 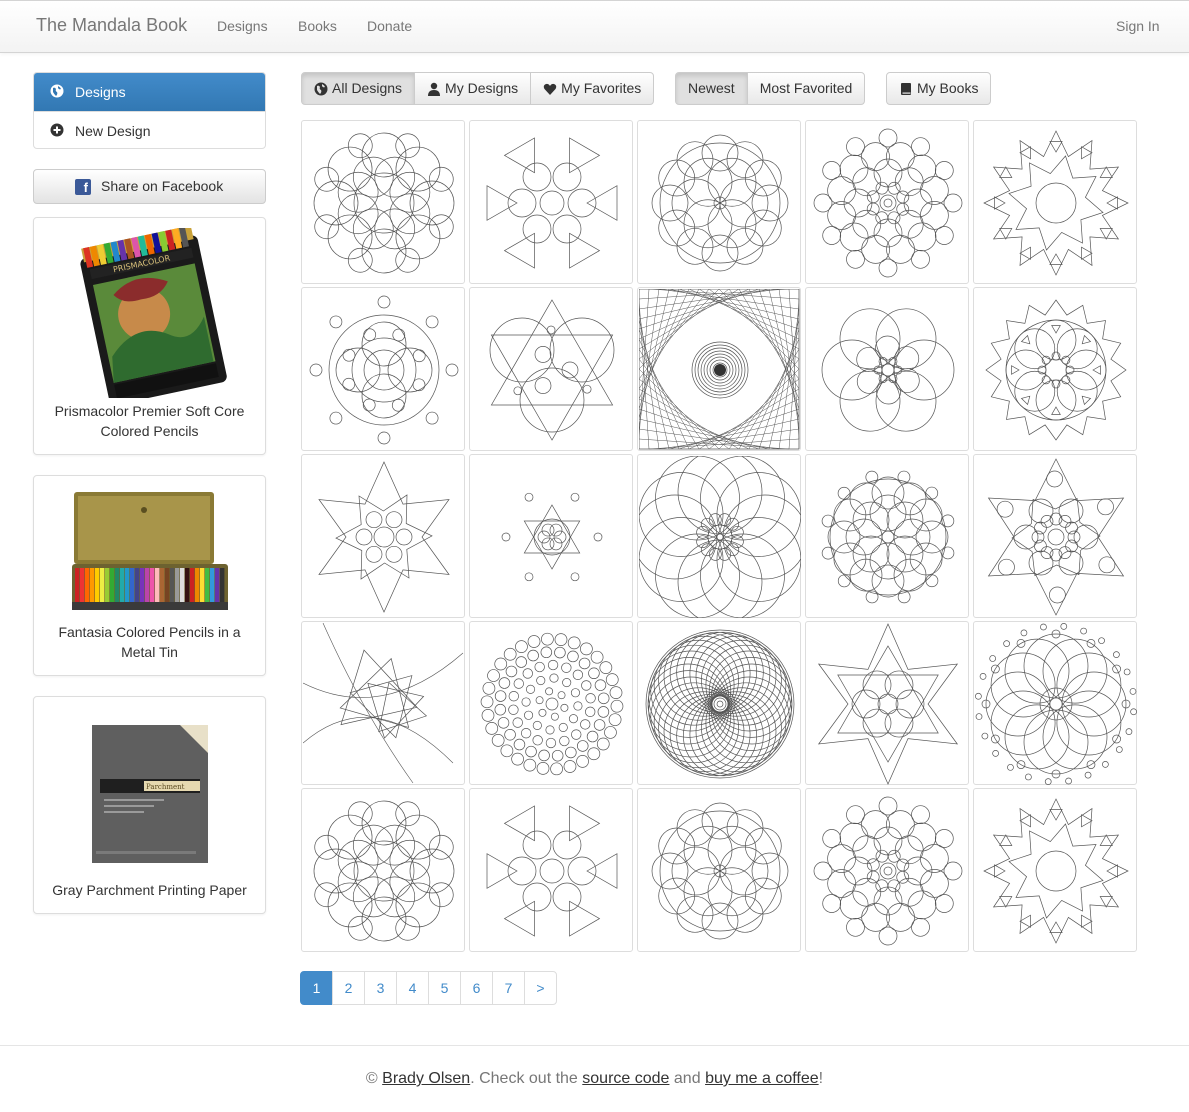 I want to click on my-designs-button: My Designs, so click(x=473, y=88).